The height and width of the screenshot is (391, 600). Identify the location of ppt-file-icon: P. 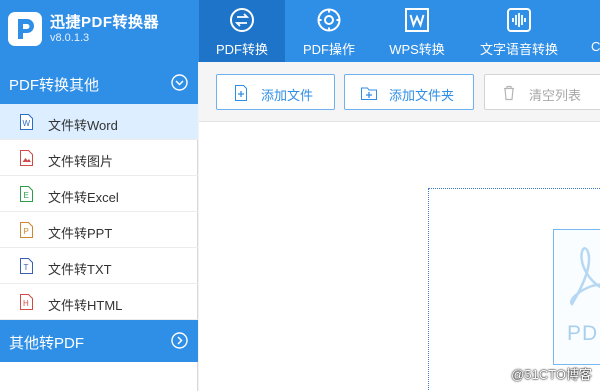
(26, 230).